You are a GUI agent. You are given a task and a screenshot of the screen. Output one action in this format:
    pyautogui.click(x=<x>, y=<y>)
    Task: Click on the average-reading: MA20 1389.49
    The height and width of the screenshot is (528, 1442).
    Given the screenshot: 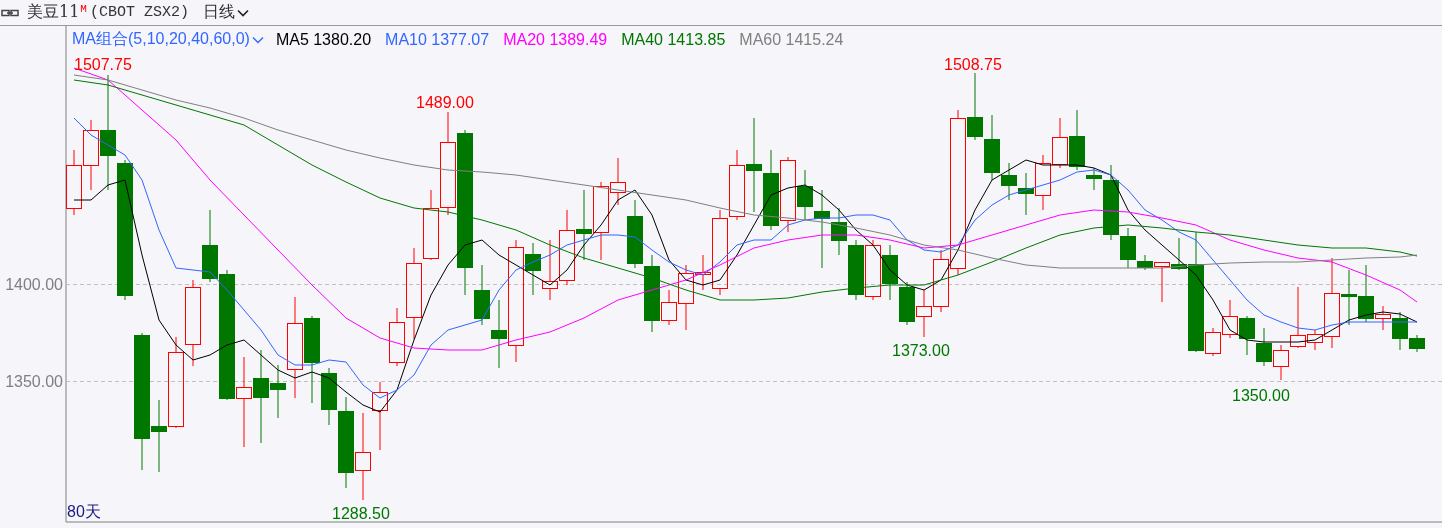 What is the action you would take?
    pyautogui.click(x=555, y=39)
    